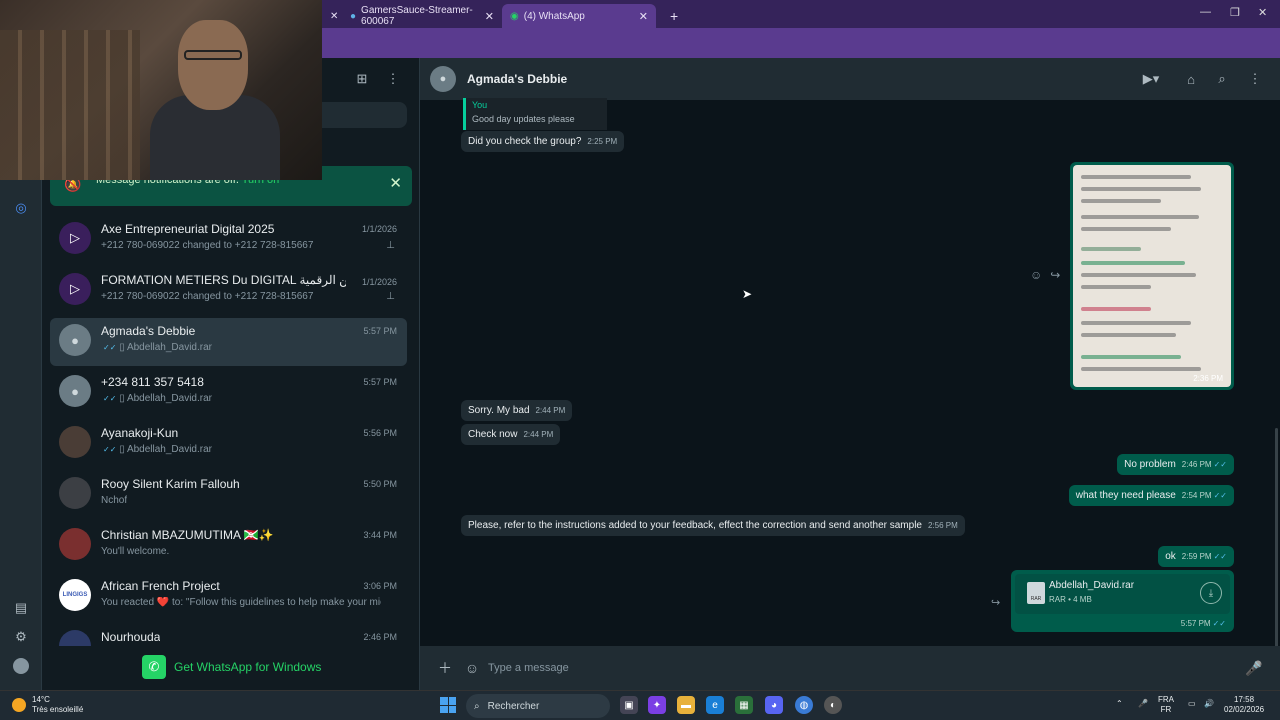 The width and height of the screenshot is (1280, 720). I want to click on taskbar-search: ⌕ Rechercher, so click(538, 706).